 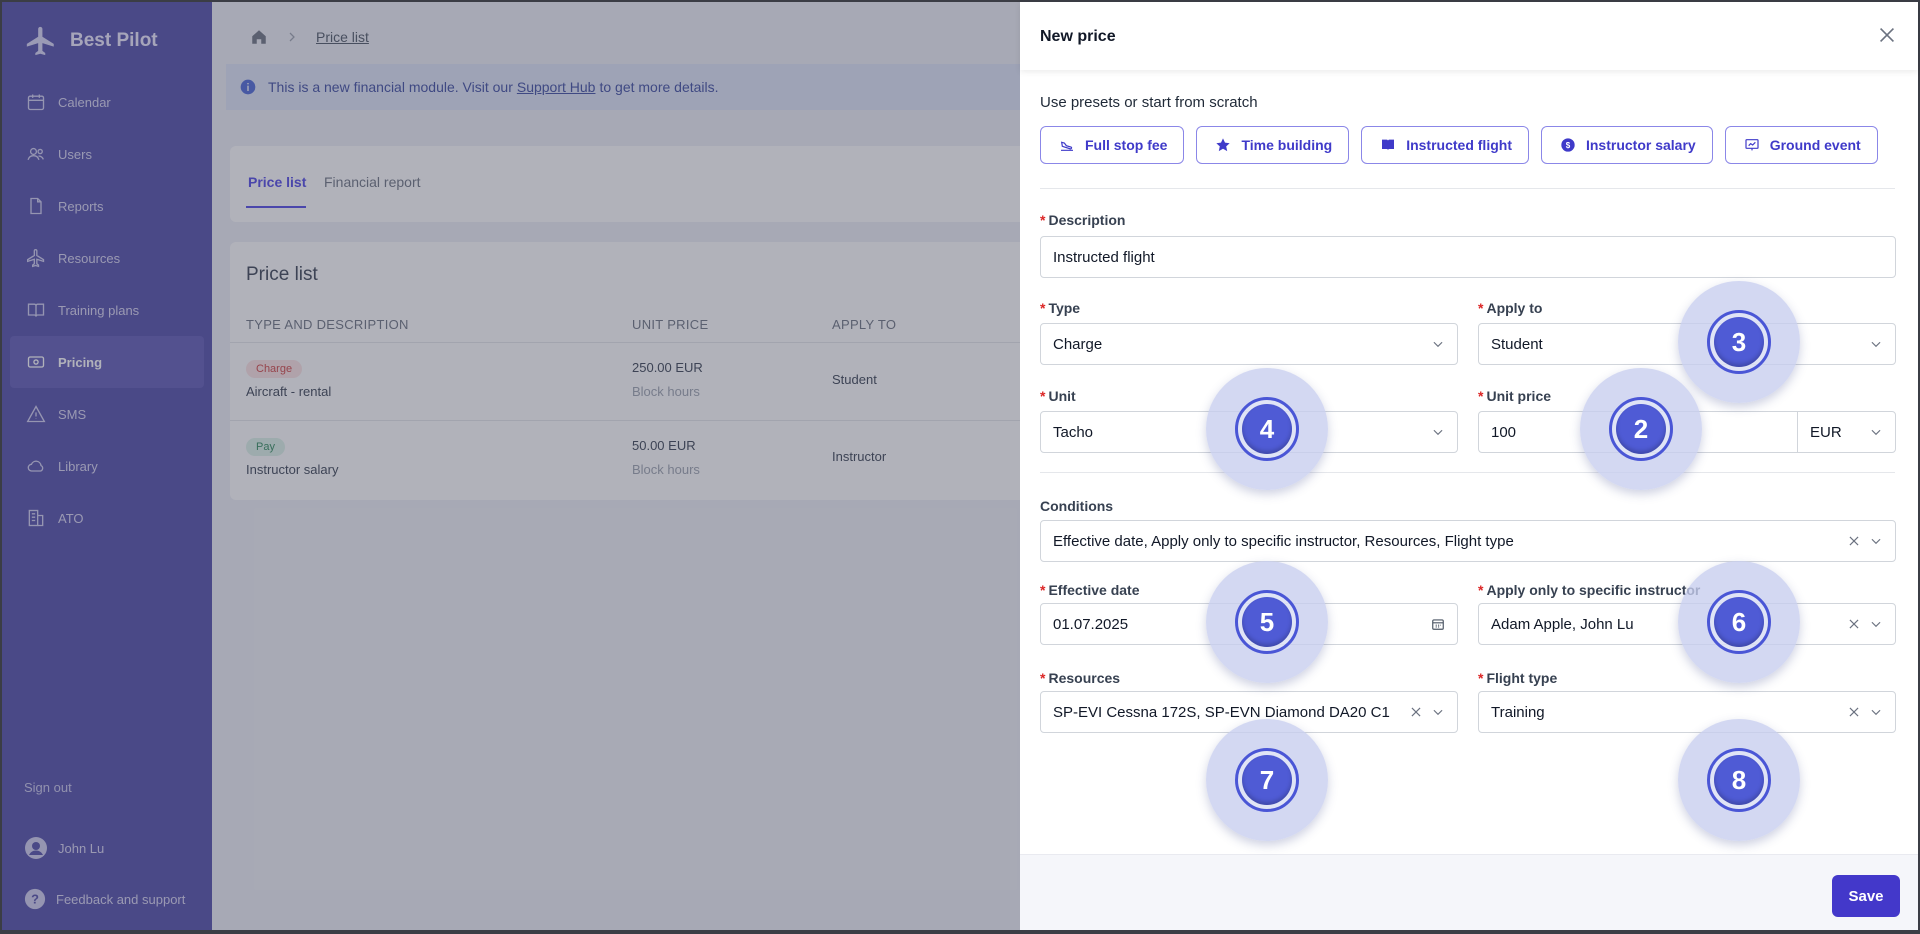 What do you see at coordinates (1469, 36) in the screenshot?
I see `drawer-header: New price` at bounding box center [1469, 36].